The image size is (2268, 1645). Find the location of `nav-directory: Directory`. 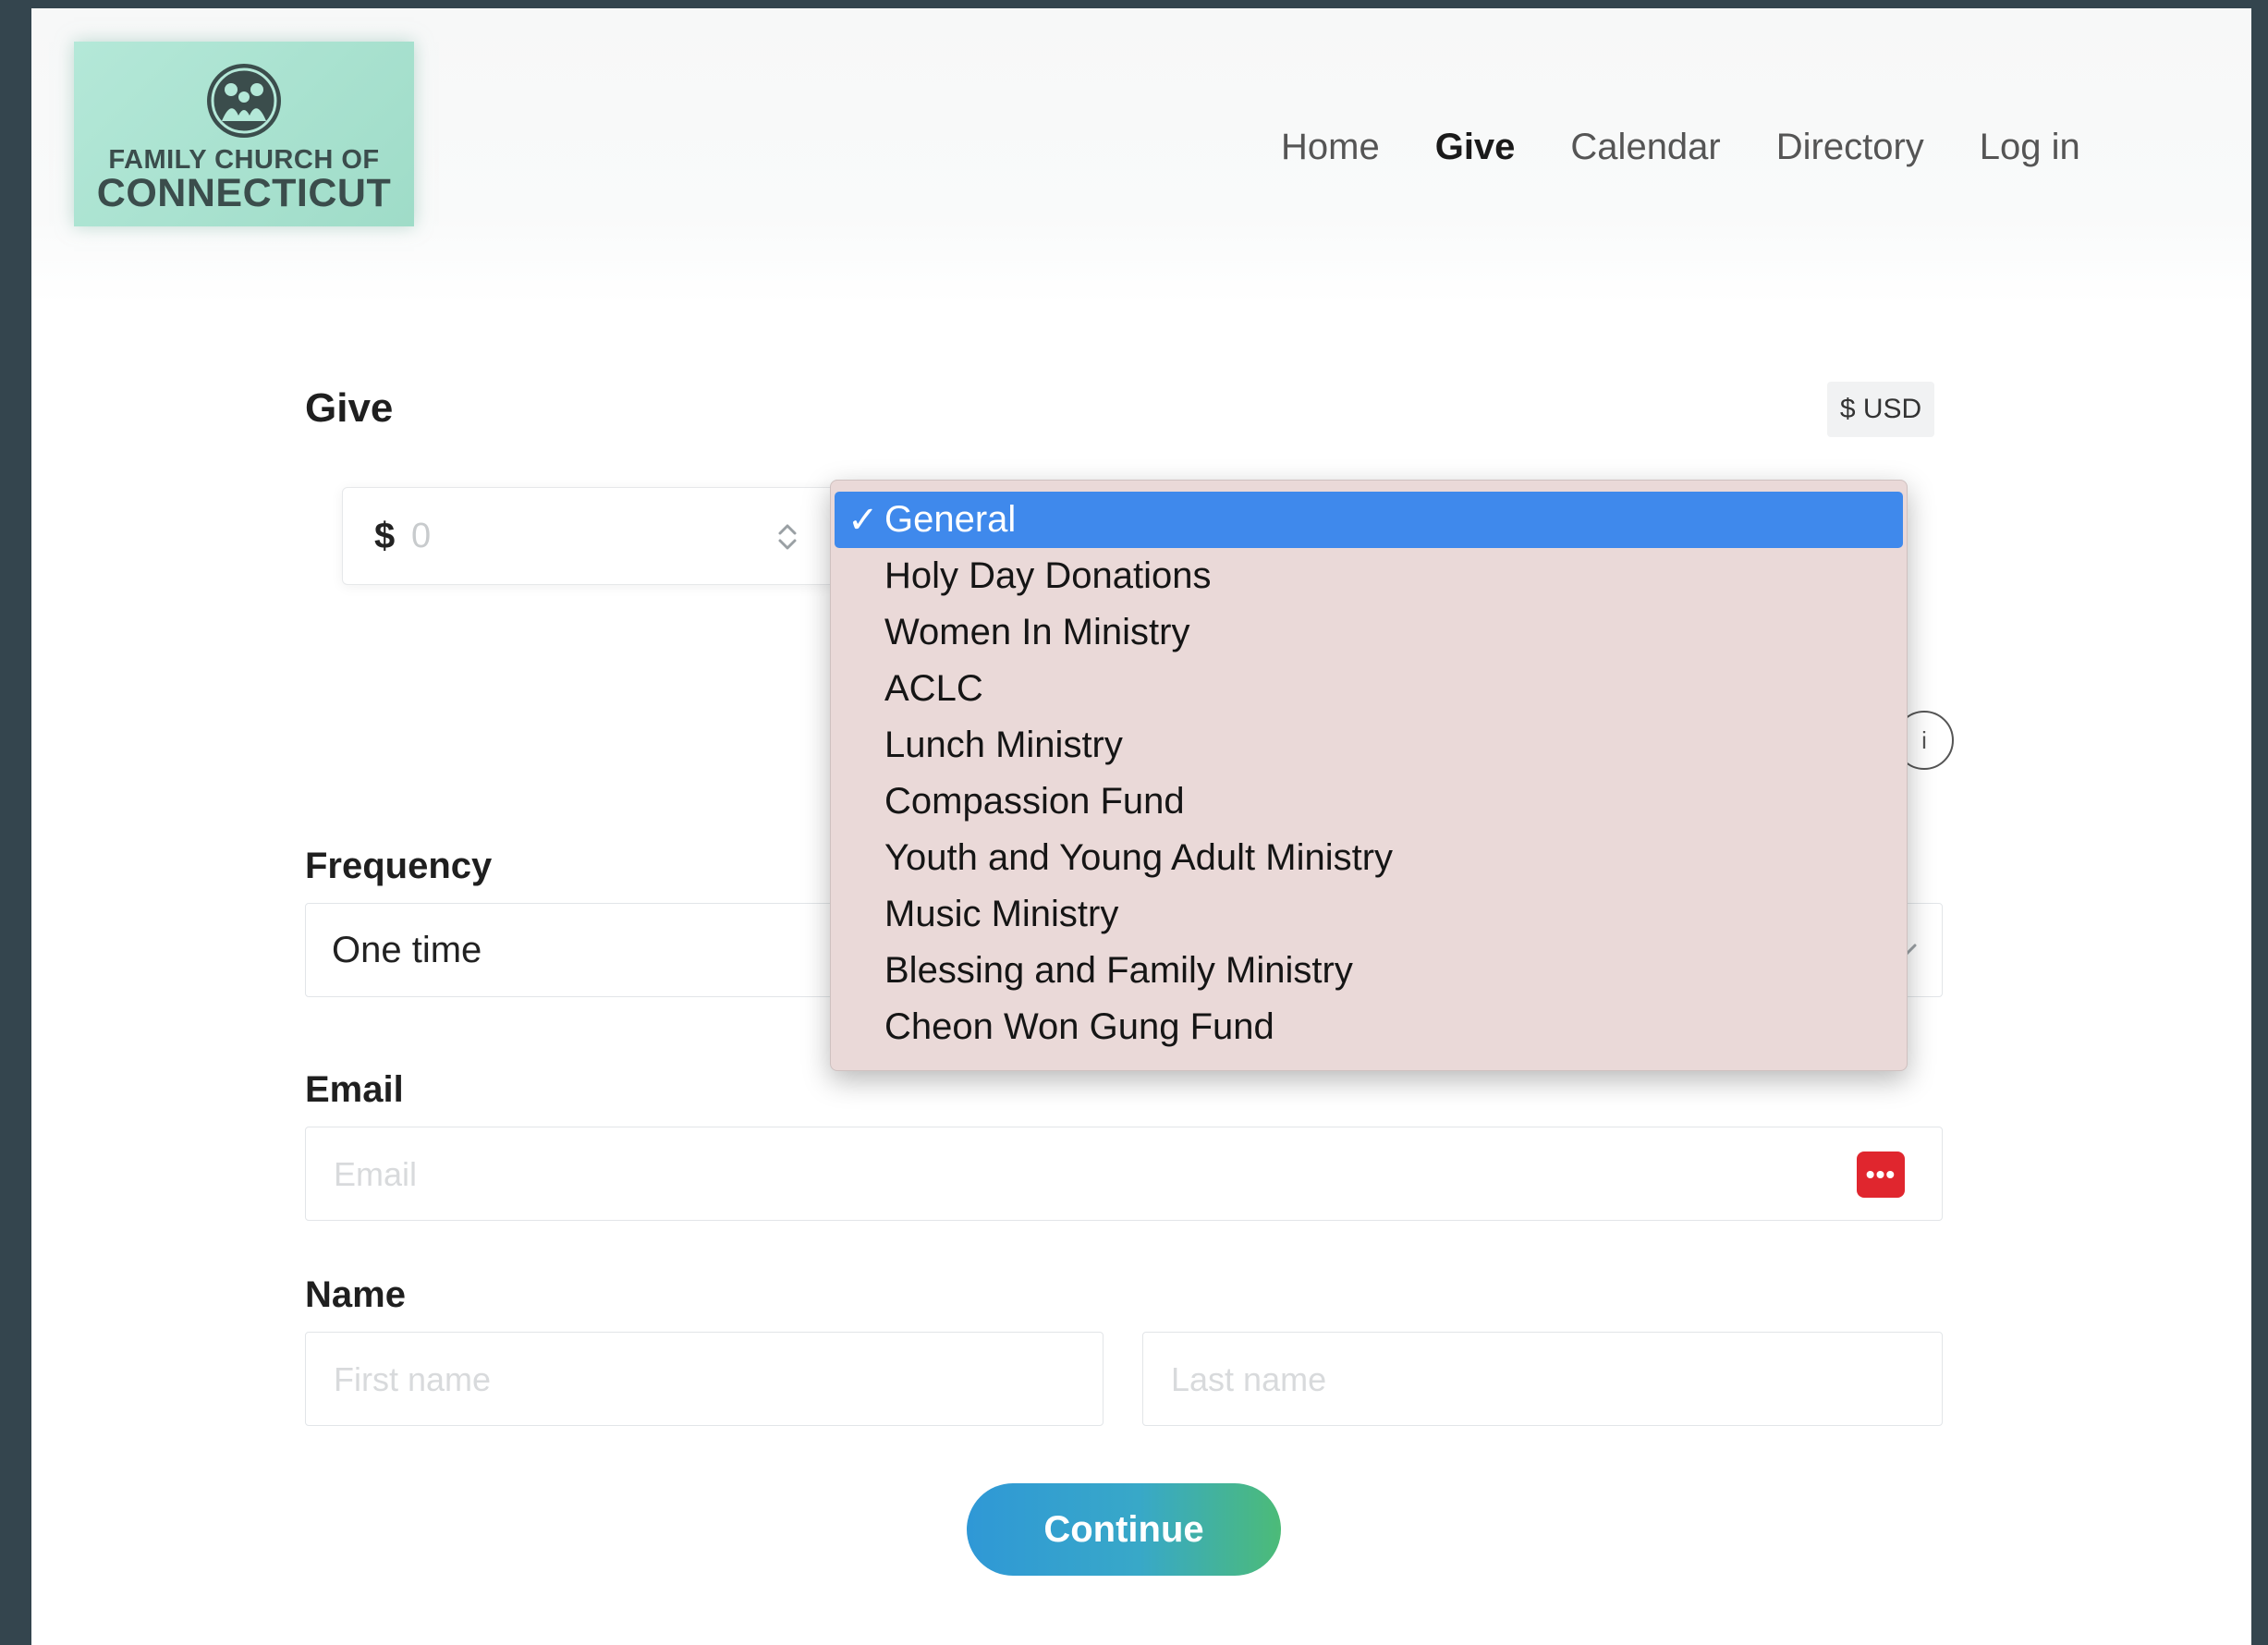

nav-directory: Directory is located at coordinates (1850, 147).